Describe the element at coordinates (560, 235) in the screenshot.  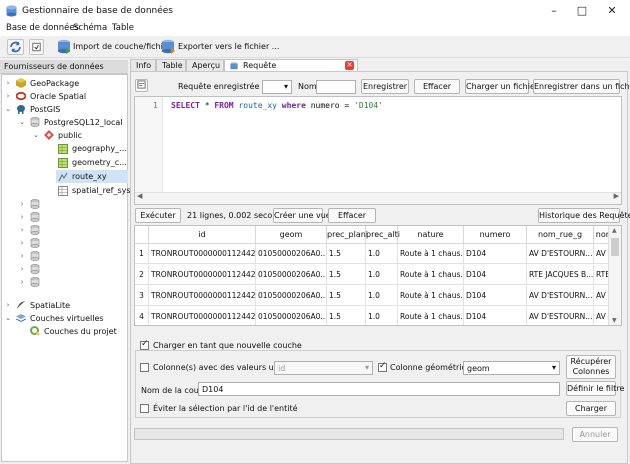
I see `column-header: nom_rue_g` at that location.